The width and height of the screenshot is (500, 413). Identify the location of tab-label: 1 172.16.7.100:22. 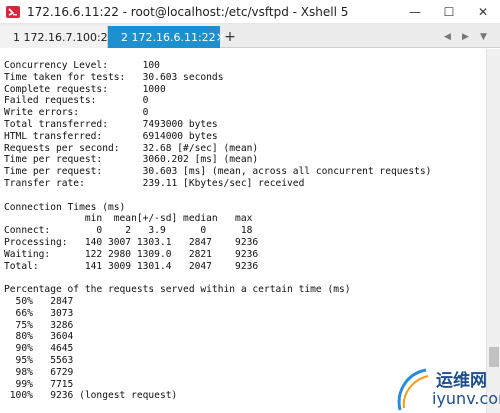
(64, 37).